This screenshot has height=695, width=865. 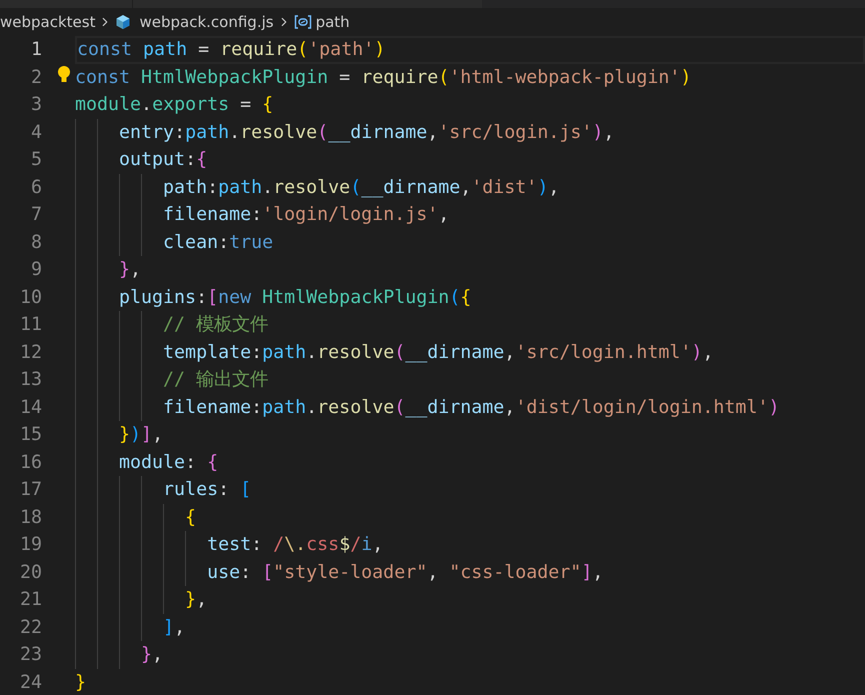 I want to click on lightbulb-icon, so click(x=64, y=74).